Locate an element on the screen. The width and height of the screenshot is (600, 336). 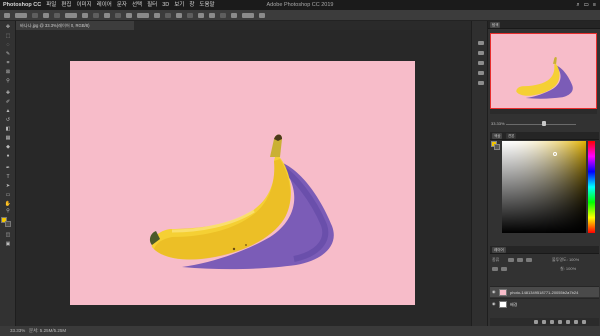
rectangle-tool-icon: ▭ is located at coordinates (8, 195).